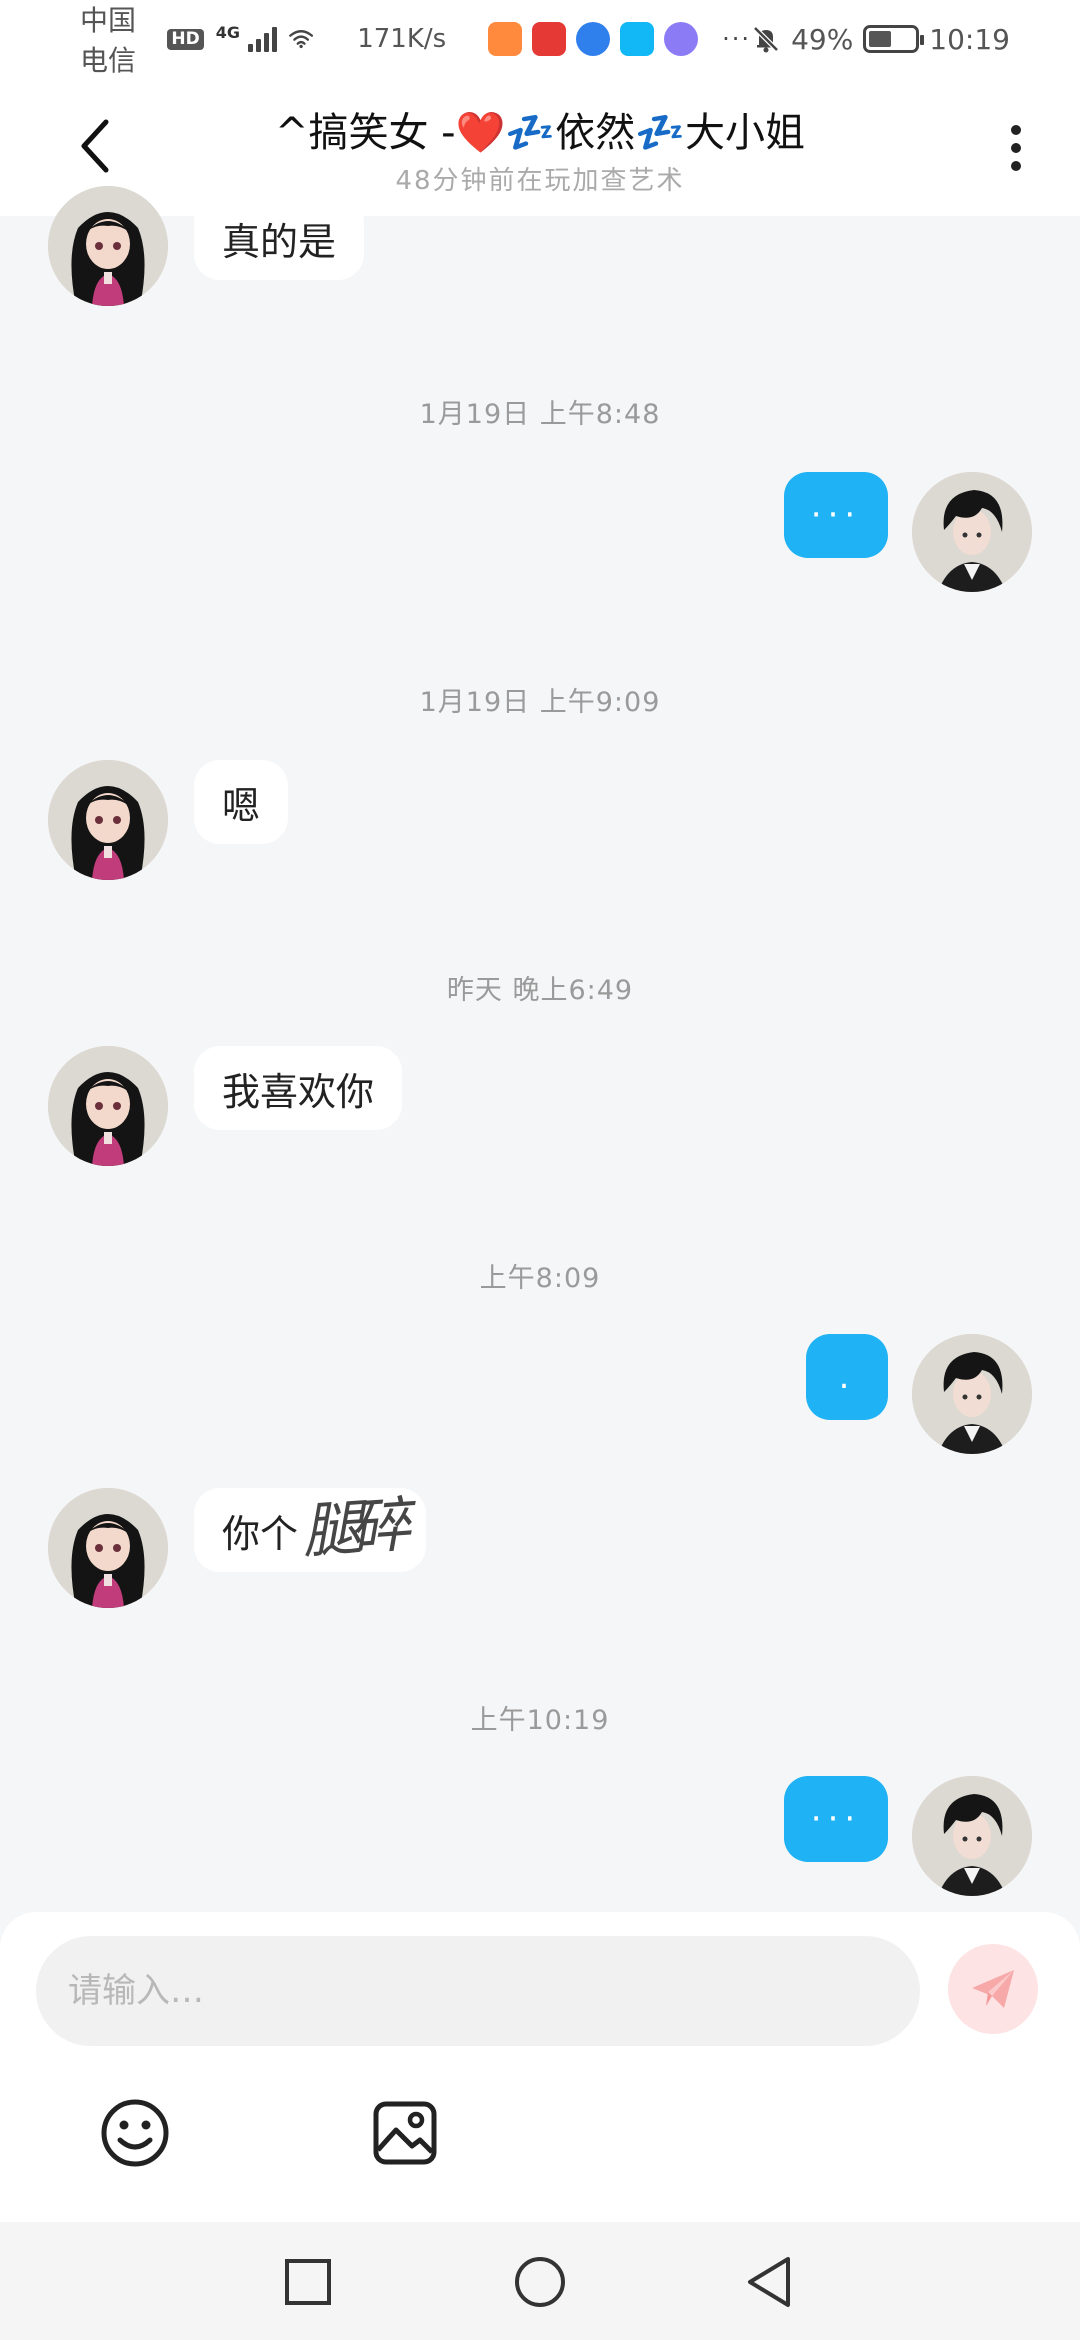 This screenshot has height=2340, width=1080. What do you see at coordinates (540, 181) in the screenshot?
I see `contact-status: 48分钟前在玩加查艺术` at bounding box center [540, 181].